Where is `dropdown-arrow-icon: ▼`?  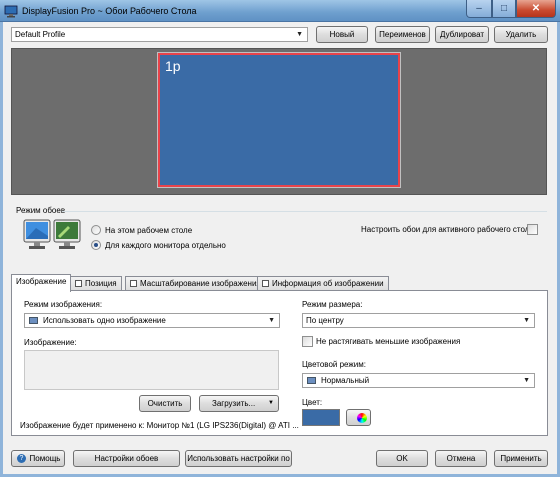 dropdown-arrow-icon: ▼ is located at coordinates (271, 403).